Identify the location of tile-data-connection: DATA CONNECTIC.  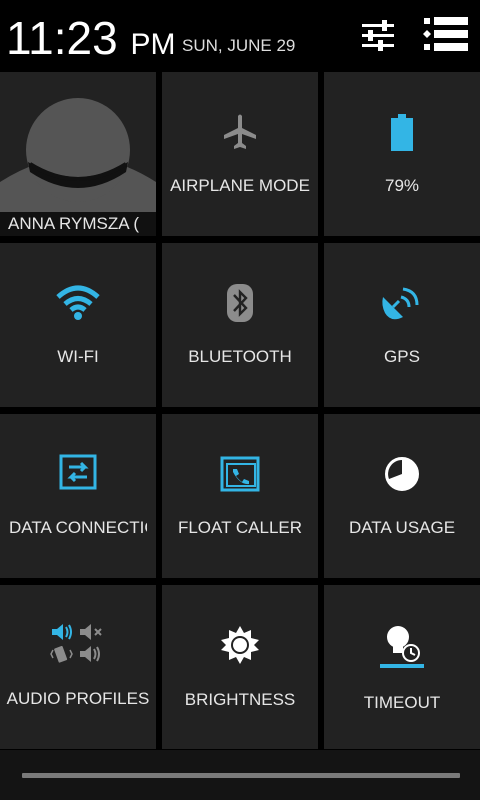
(78, 496).